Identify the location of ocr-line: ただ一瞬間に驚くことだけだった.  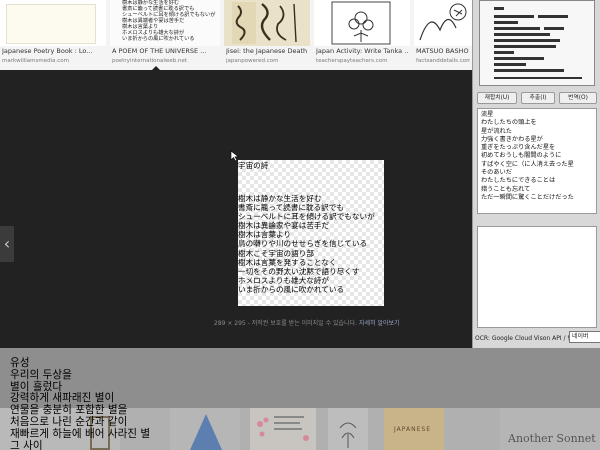
(527, 197).